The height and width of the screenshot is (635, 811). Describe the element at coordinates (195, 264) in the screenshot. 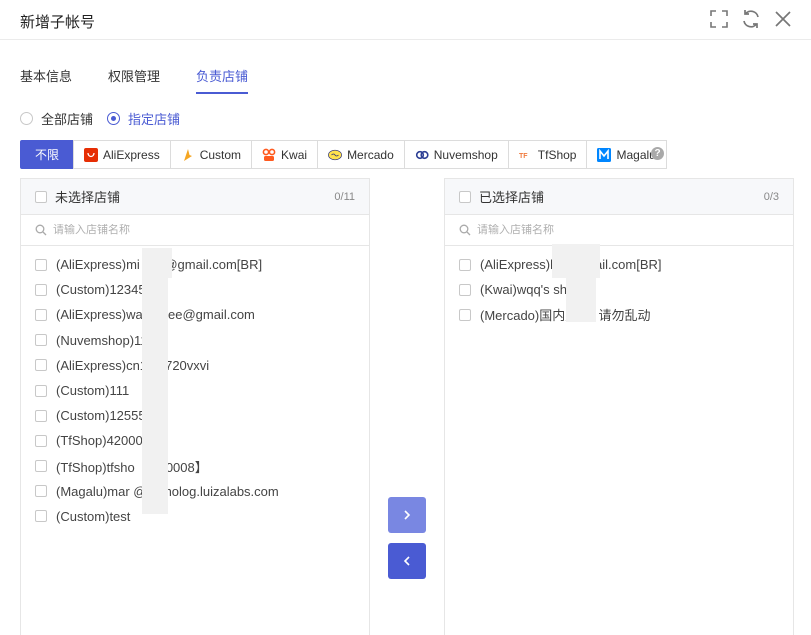

I see `list-item: (AliExpress)mi nsp@gmail.com[BR]` at that location.